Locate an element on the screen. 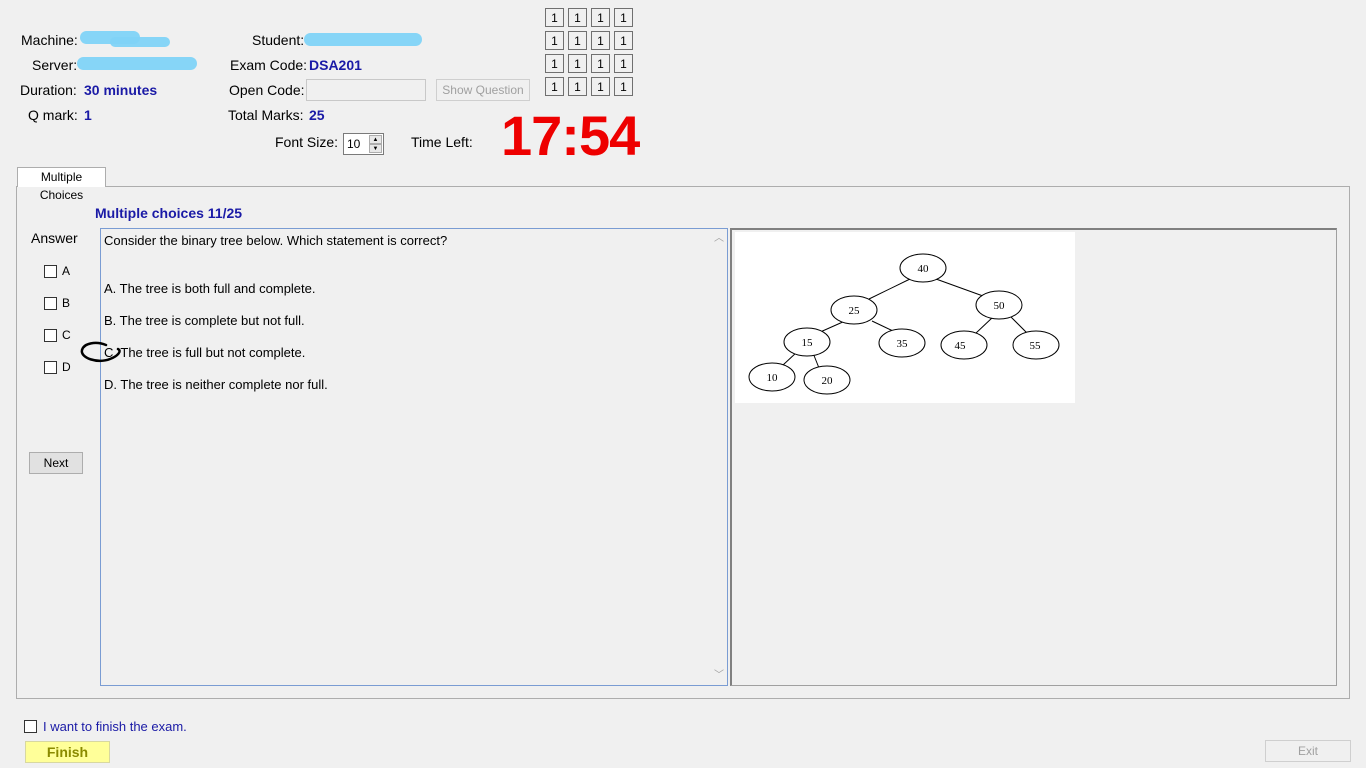  answer-checkbox-a-label: A is located at coordinates (66, 271).